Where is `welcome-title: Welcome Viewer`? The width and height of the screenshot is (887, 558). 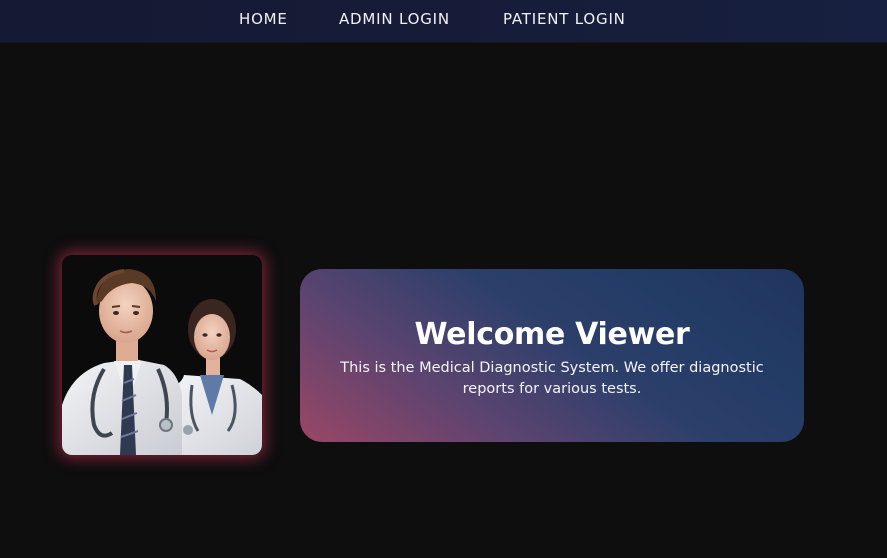 welcome-title: Welcome Viewer is located at coordinates (552, 334).